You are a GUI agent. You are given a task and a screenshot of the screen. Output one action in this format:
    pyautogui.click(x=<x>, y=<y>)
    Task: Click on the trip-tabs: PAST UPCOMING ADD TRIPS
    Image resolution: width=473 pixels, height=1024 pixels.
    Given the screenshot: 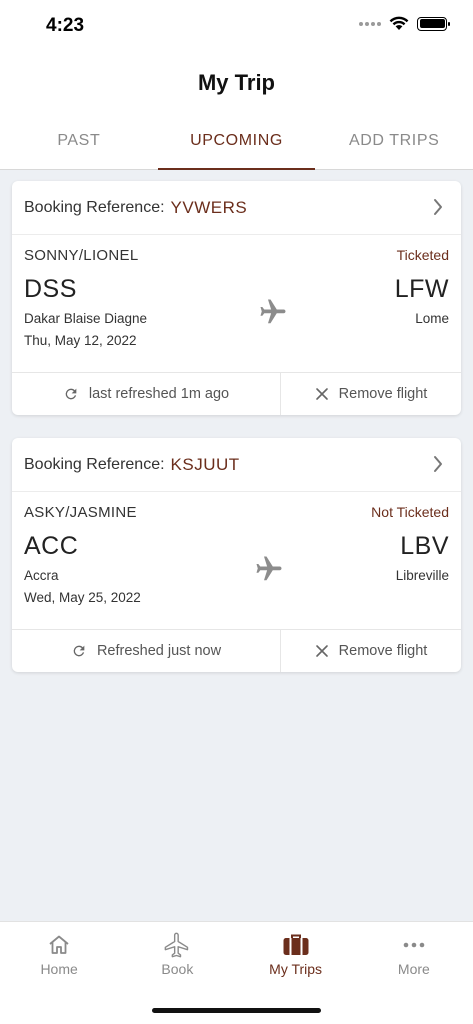 What is the action you would take?
    pyautogui.click(x=236, y=141)
    